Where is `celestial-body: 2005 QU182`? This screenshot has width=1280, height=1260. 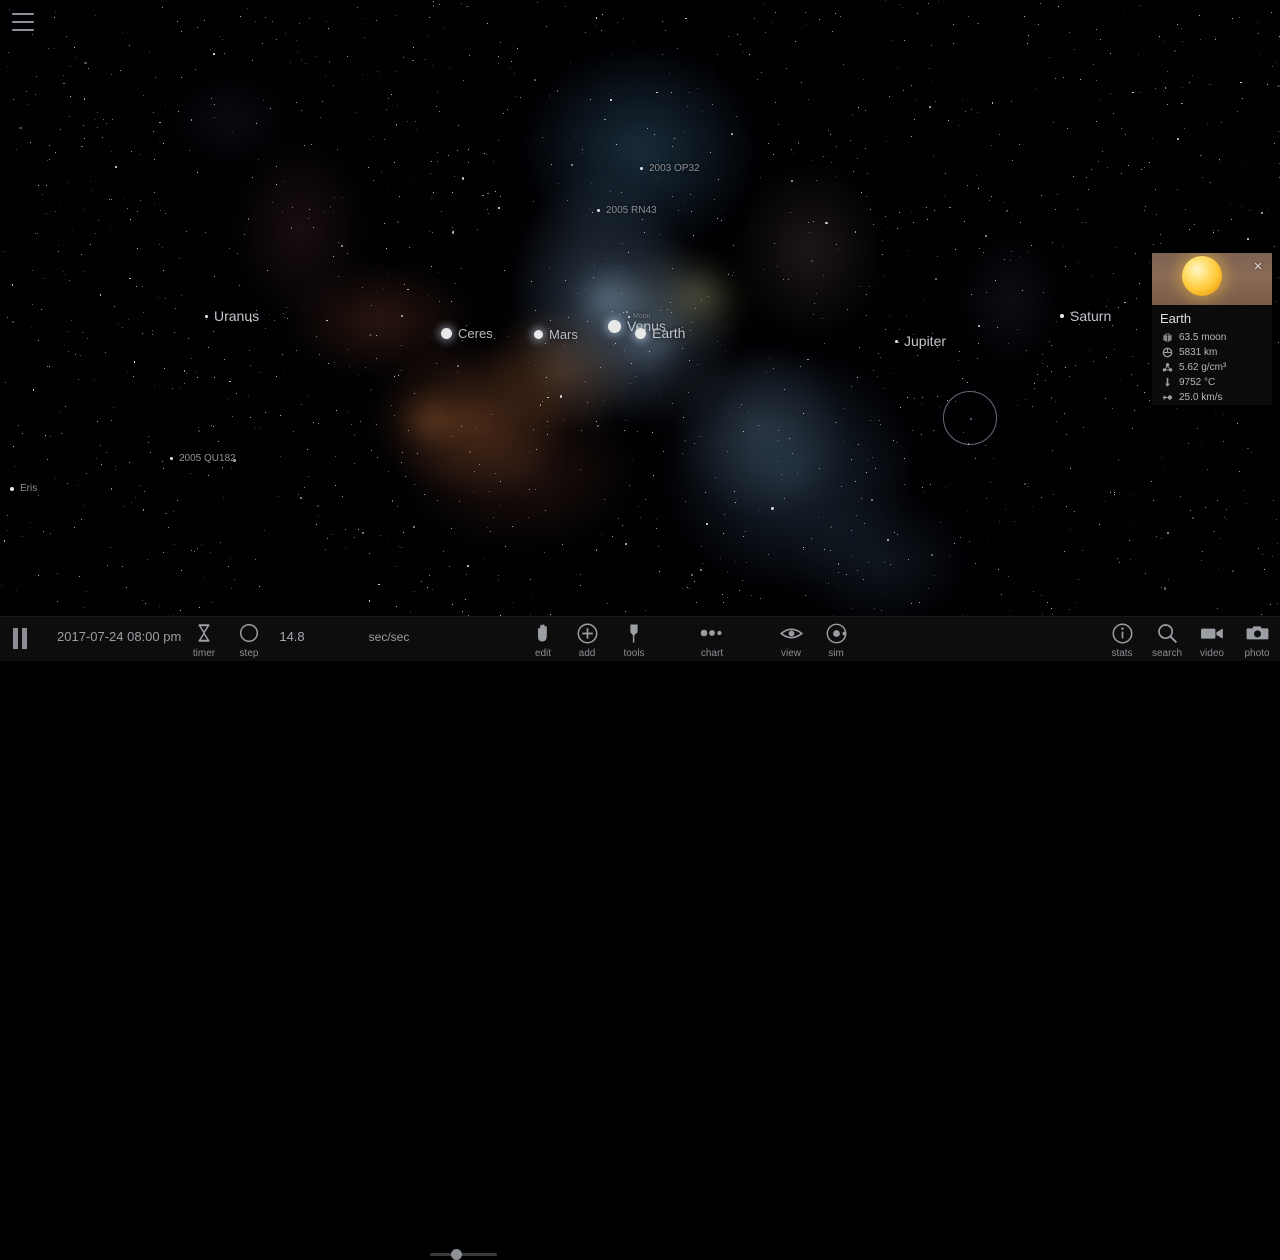 celestial-body: 2005 QU182 is located at coordinates (203, 458).